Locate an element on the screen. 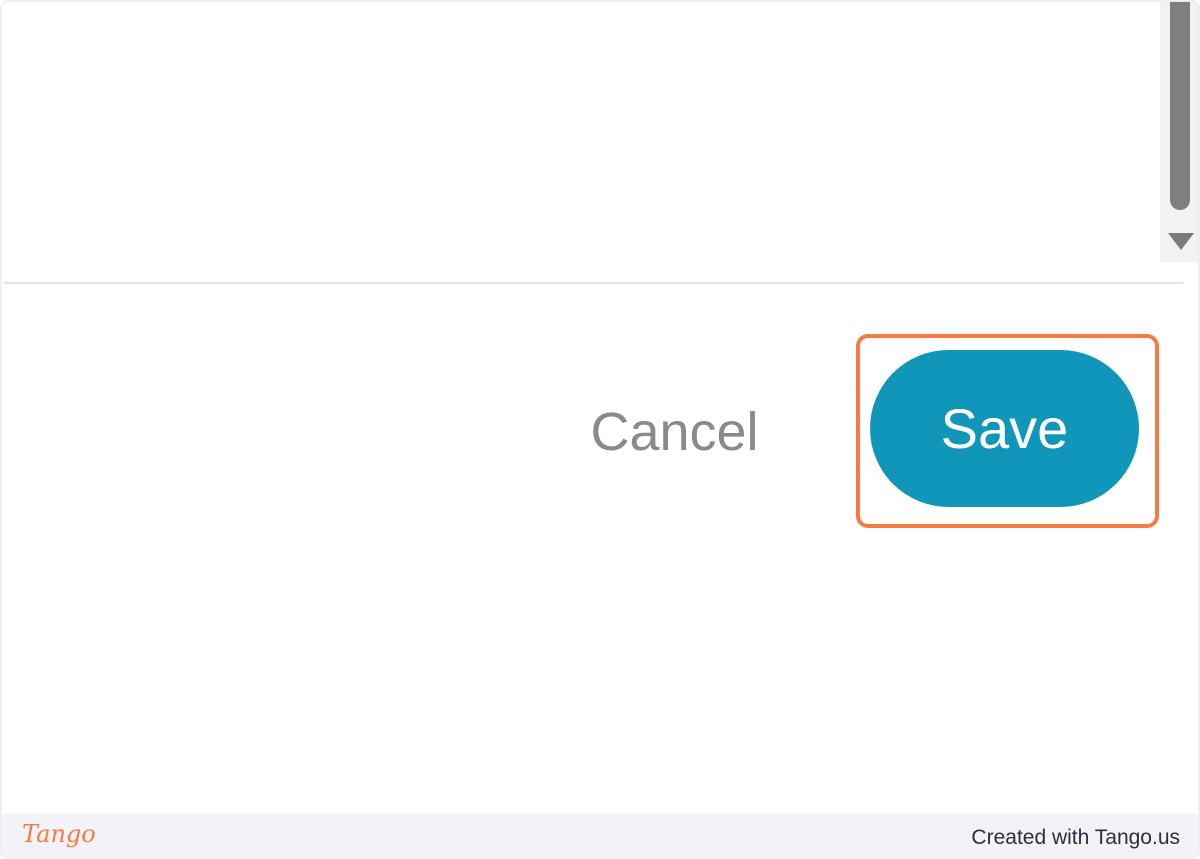 The width and height of the screenshot is (1200, 859). footer-credit-text: Created with Tango.us is located at coordinates (1075, 837).